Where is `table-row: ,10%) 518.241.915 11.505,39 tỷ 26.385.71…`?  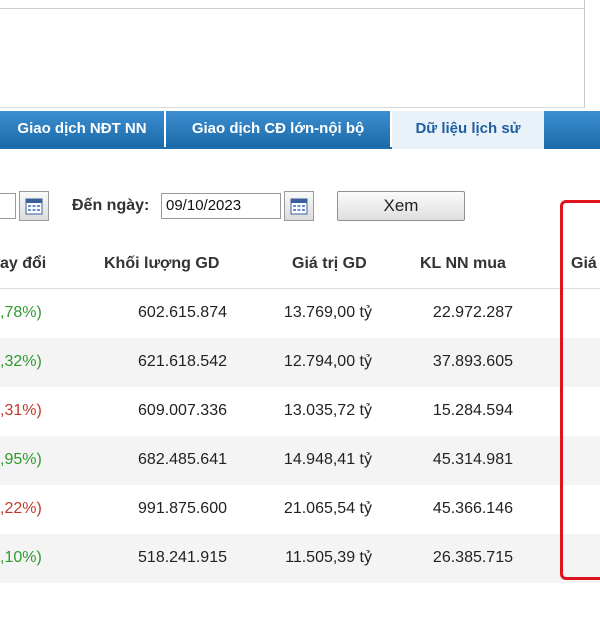 table-row: ,10%) 518.241.915 11.505,39 tỷ 26.385.71… is located at coordinates (300, 558).